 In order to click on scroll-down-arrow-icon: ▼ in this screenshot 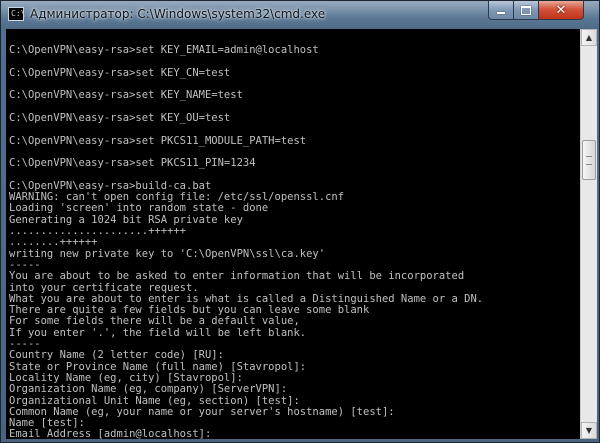, I will do `click(589, 430)`.